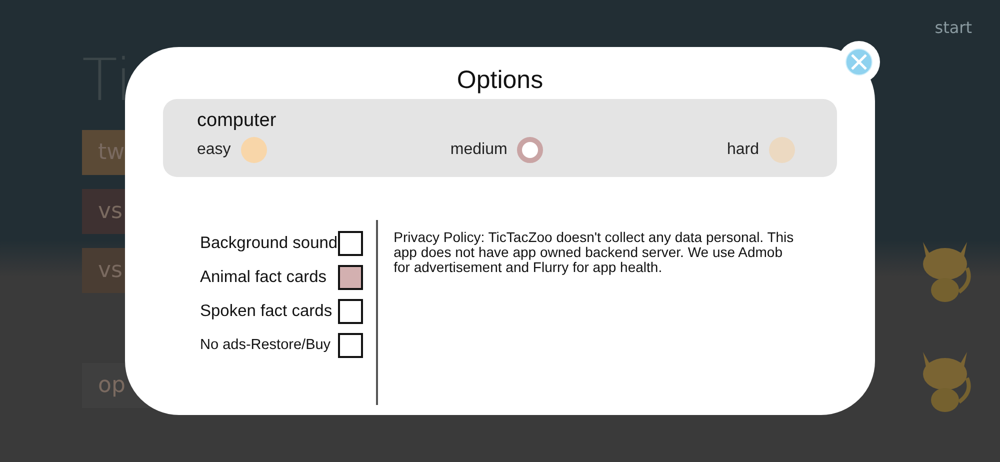 Image resolution: width=1000 pixels, height=462 pixels. Describe the element at coordinates (500, 80) in the screenshot. I see `dialog-title: Options` at that location.